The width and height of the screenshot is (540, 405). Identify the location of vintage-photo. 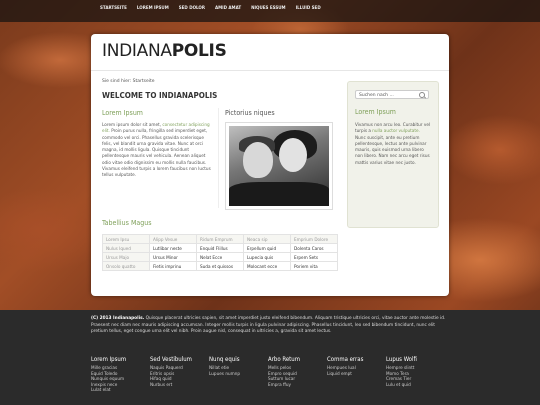
(279, 166).